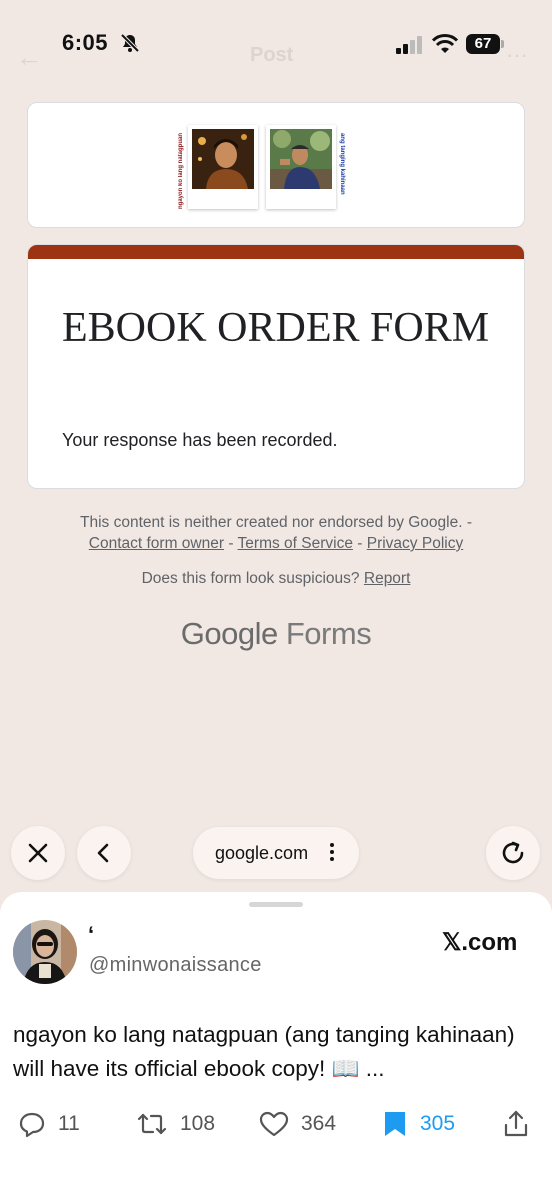 This screenshot has height=1200, width=552. Describe the element at coordinates (272, 55) in the screenshot. I see `post-header-title: Post` at that location.